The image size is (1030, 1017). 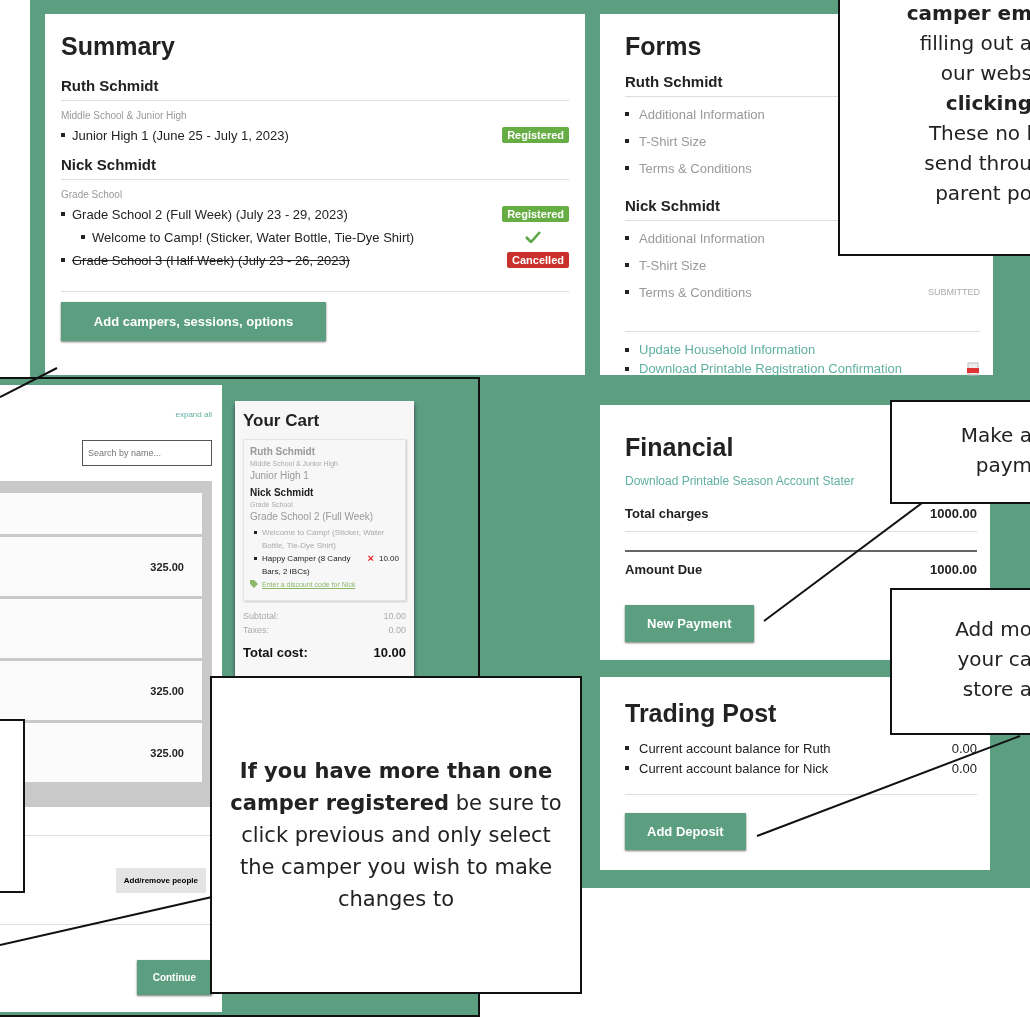 I want to click on callout-text: filling out a, so click(x=974, y=43).